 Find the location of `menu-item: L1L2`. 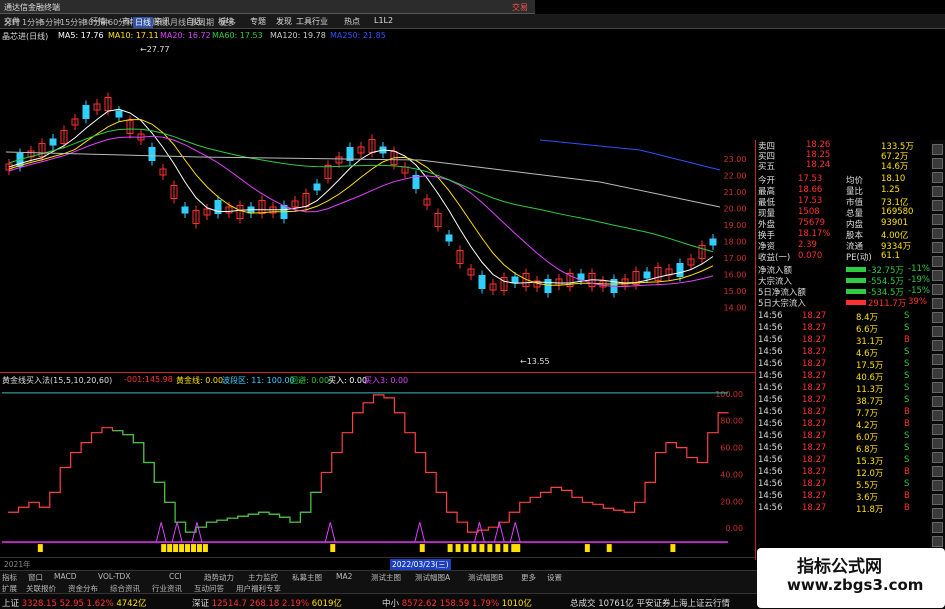

menu-item: L1L2 is located at coordinates (383, 20).